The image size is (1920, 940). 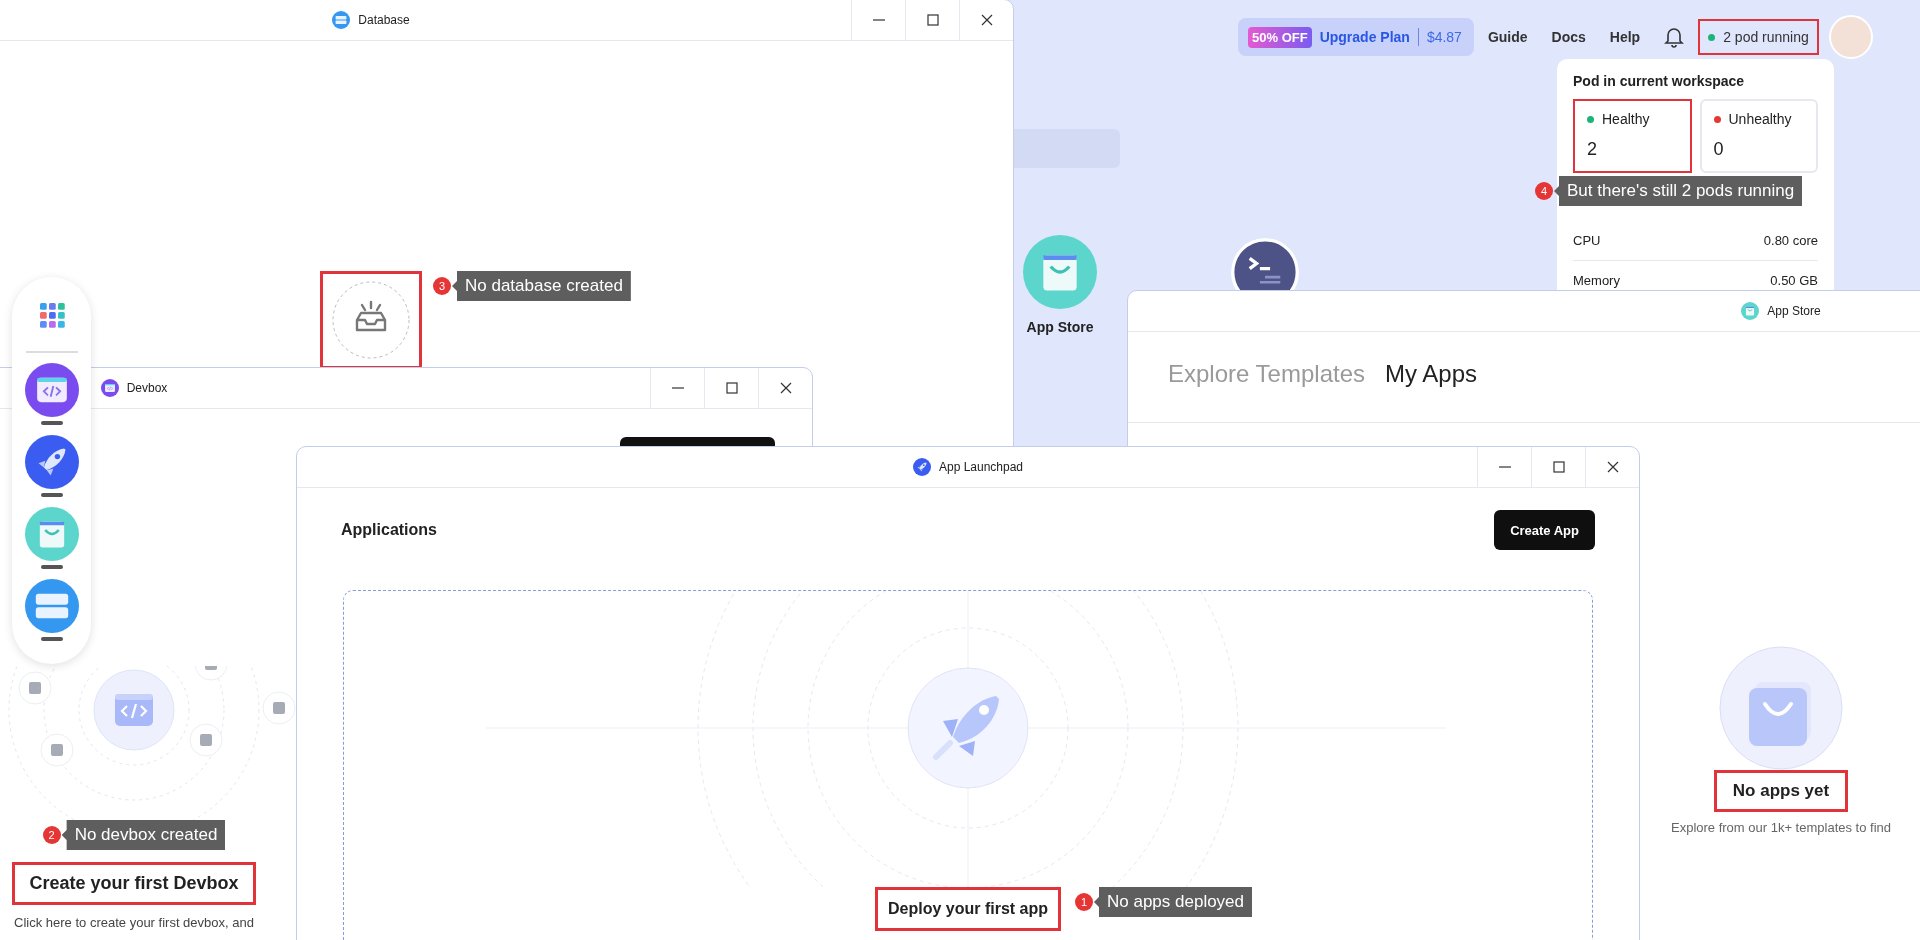 What do you see at coordinates (1544, 530) in the screenshot?
I see `create-app-button: Create App` at bounding box center [1544, 530].